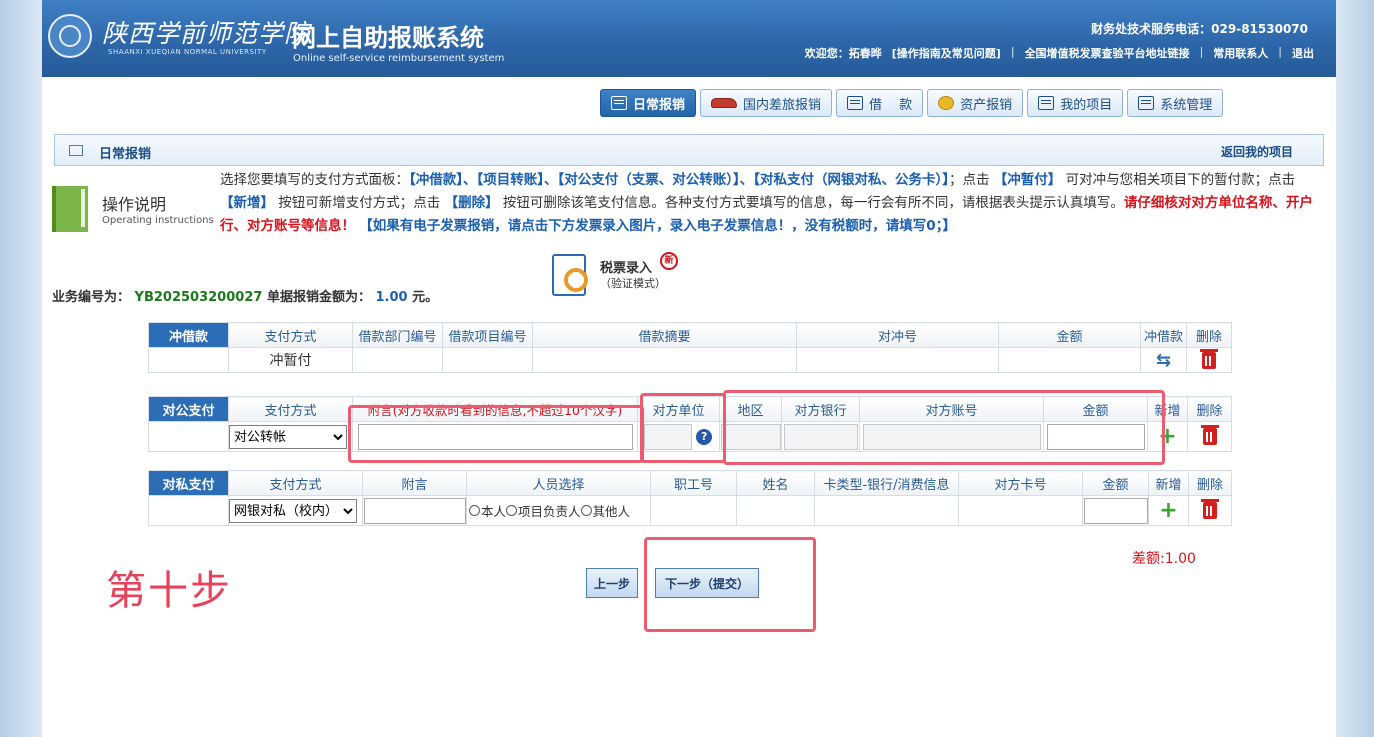 The height and width of the screenshot is (737, 1374). Describe the element at coordinates (512, 510) in the screenshot. I see `radio-project-leader` at that location.